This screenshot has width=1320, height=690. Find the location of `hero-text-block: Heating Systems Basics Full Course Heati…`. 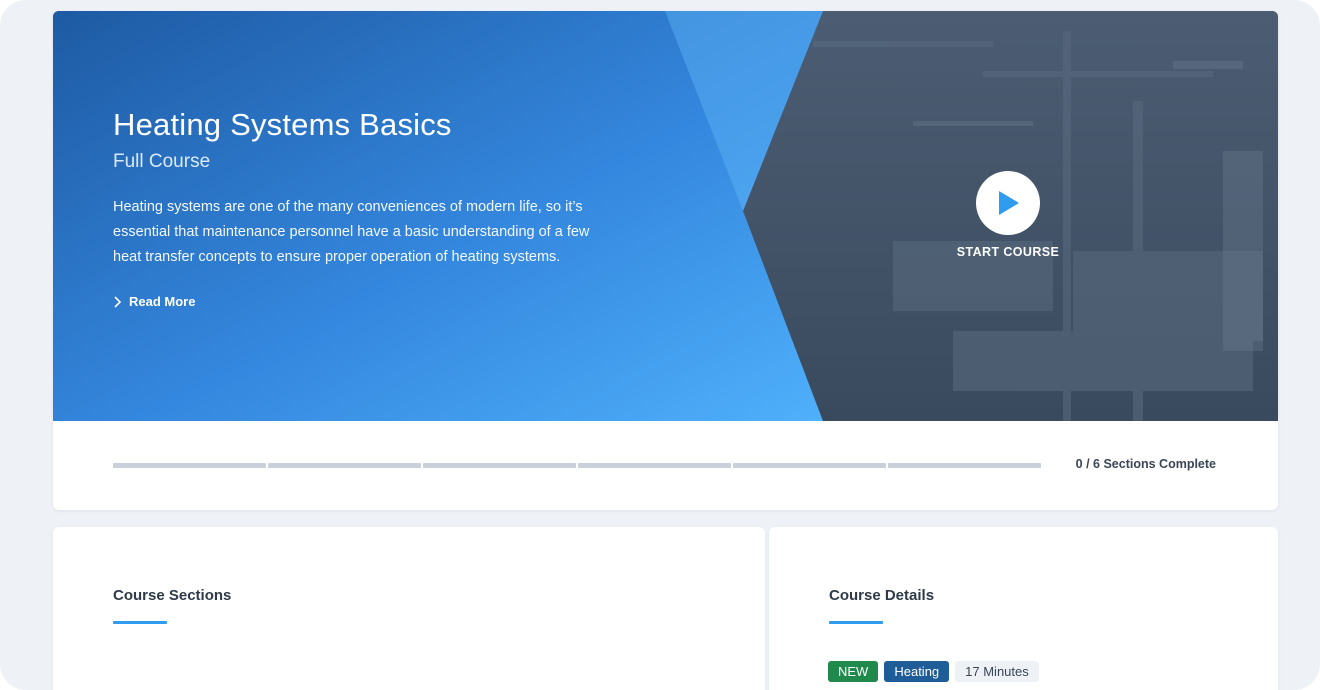

hero-text-block: Heating Systems Basics Full Course Heati… is located at coordinates (363, 208).